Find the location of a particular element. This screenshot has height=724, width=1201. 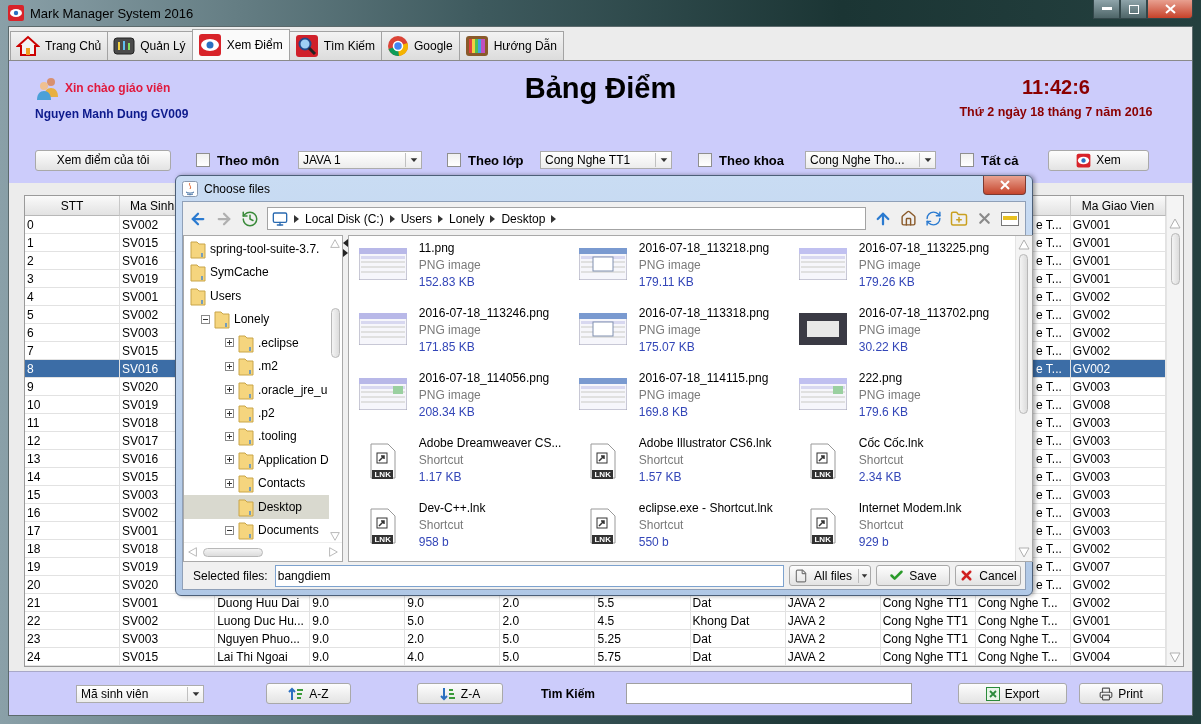

table-cell: 20 is located at coordinates (73, 585).